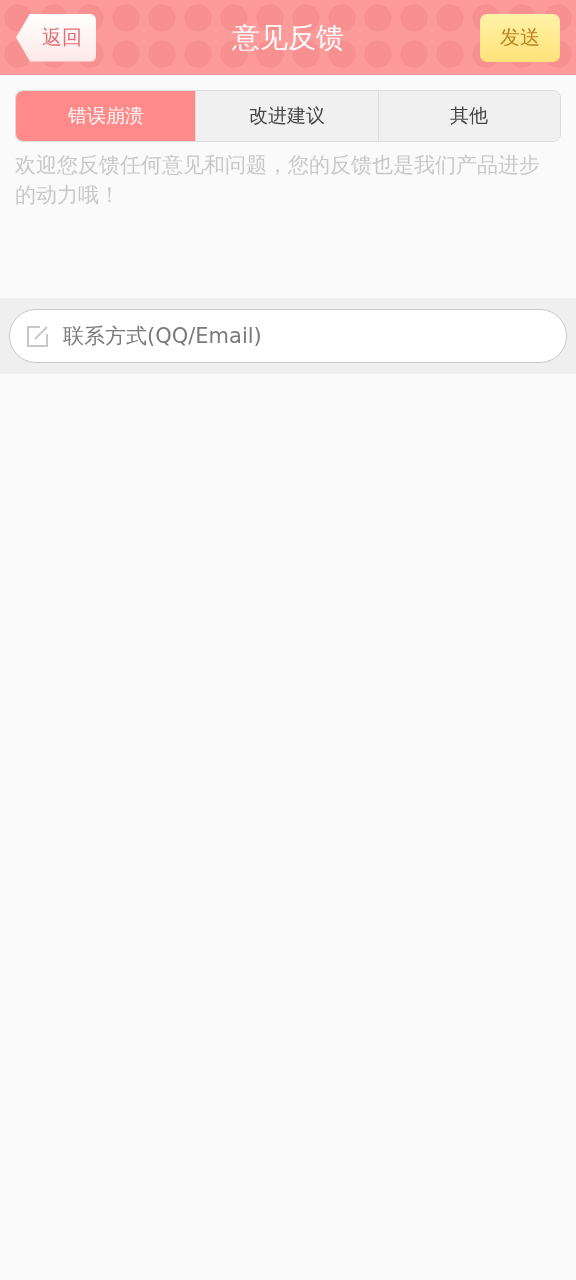 This screenshot has height=1280, width=576. I want to click on send-button: 发送, so click(520, 37).